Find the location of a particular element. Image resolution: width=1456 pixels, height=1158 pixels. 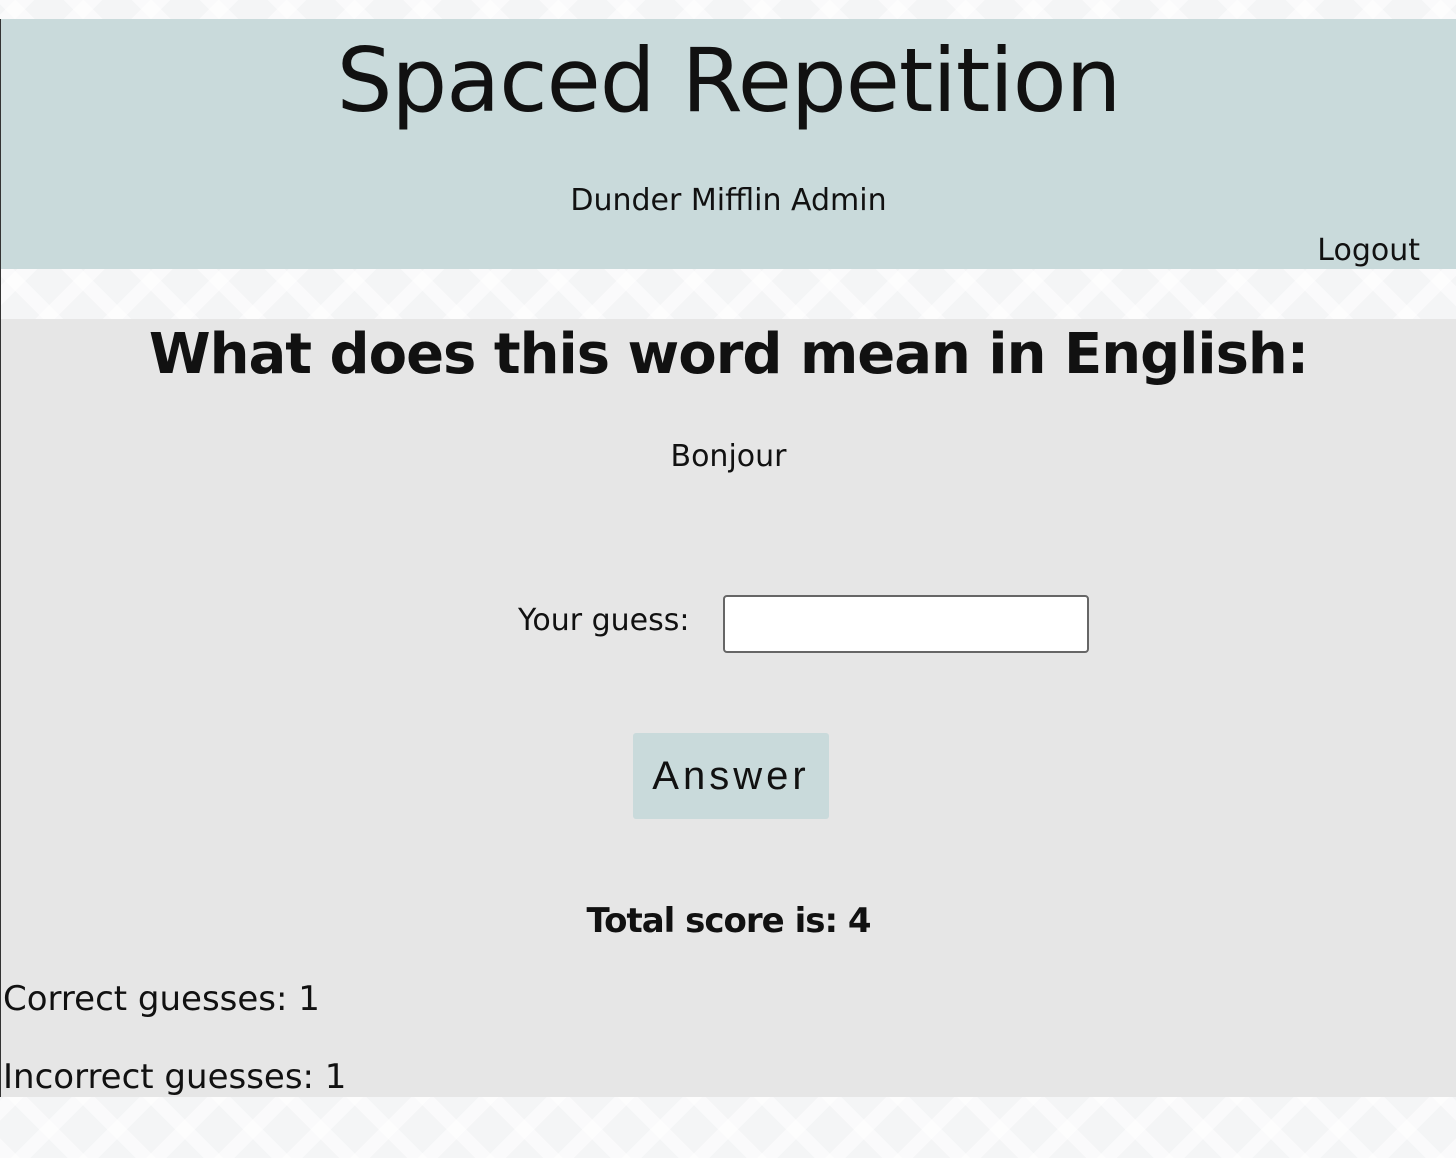

answer-button: Answer is located at coordinates (731, 776).